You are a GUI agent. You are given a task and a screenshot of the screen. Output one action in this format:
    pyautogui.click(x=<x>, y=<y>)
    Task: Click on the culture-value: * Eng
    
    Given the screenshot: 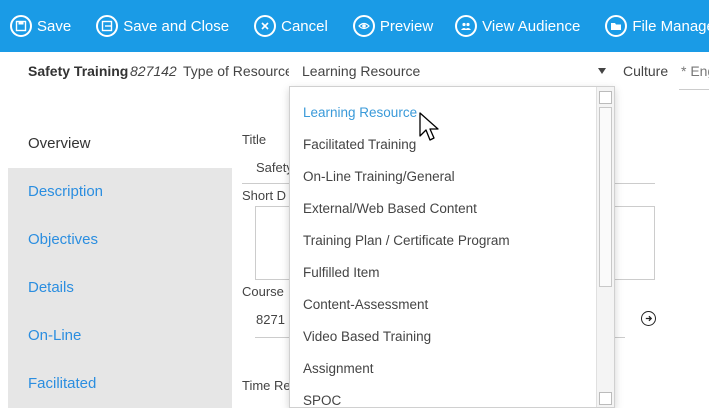 What is the action you would take?
    pyautogui.click(x=695, y=71)
    